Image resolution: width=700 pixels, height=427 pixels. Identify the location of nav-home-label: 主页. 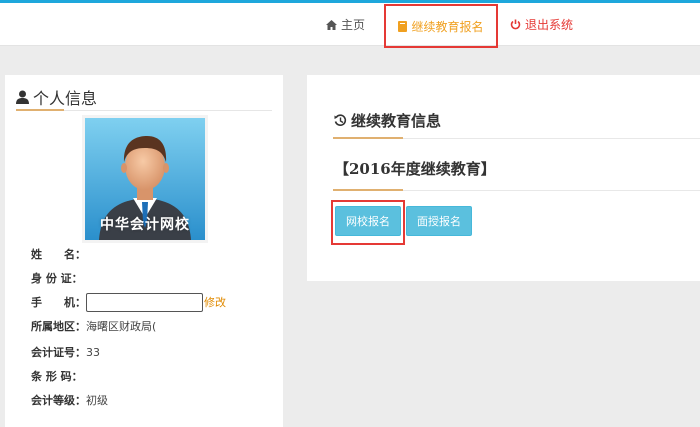
(353, 25).